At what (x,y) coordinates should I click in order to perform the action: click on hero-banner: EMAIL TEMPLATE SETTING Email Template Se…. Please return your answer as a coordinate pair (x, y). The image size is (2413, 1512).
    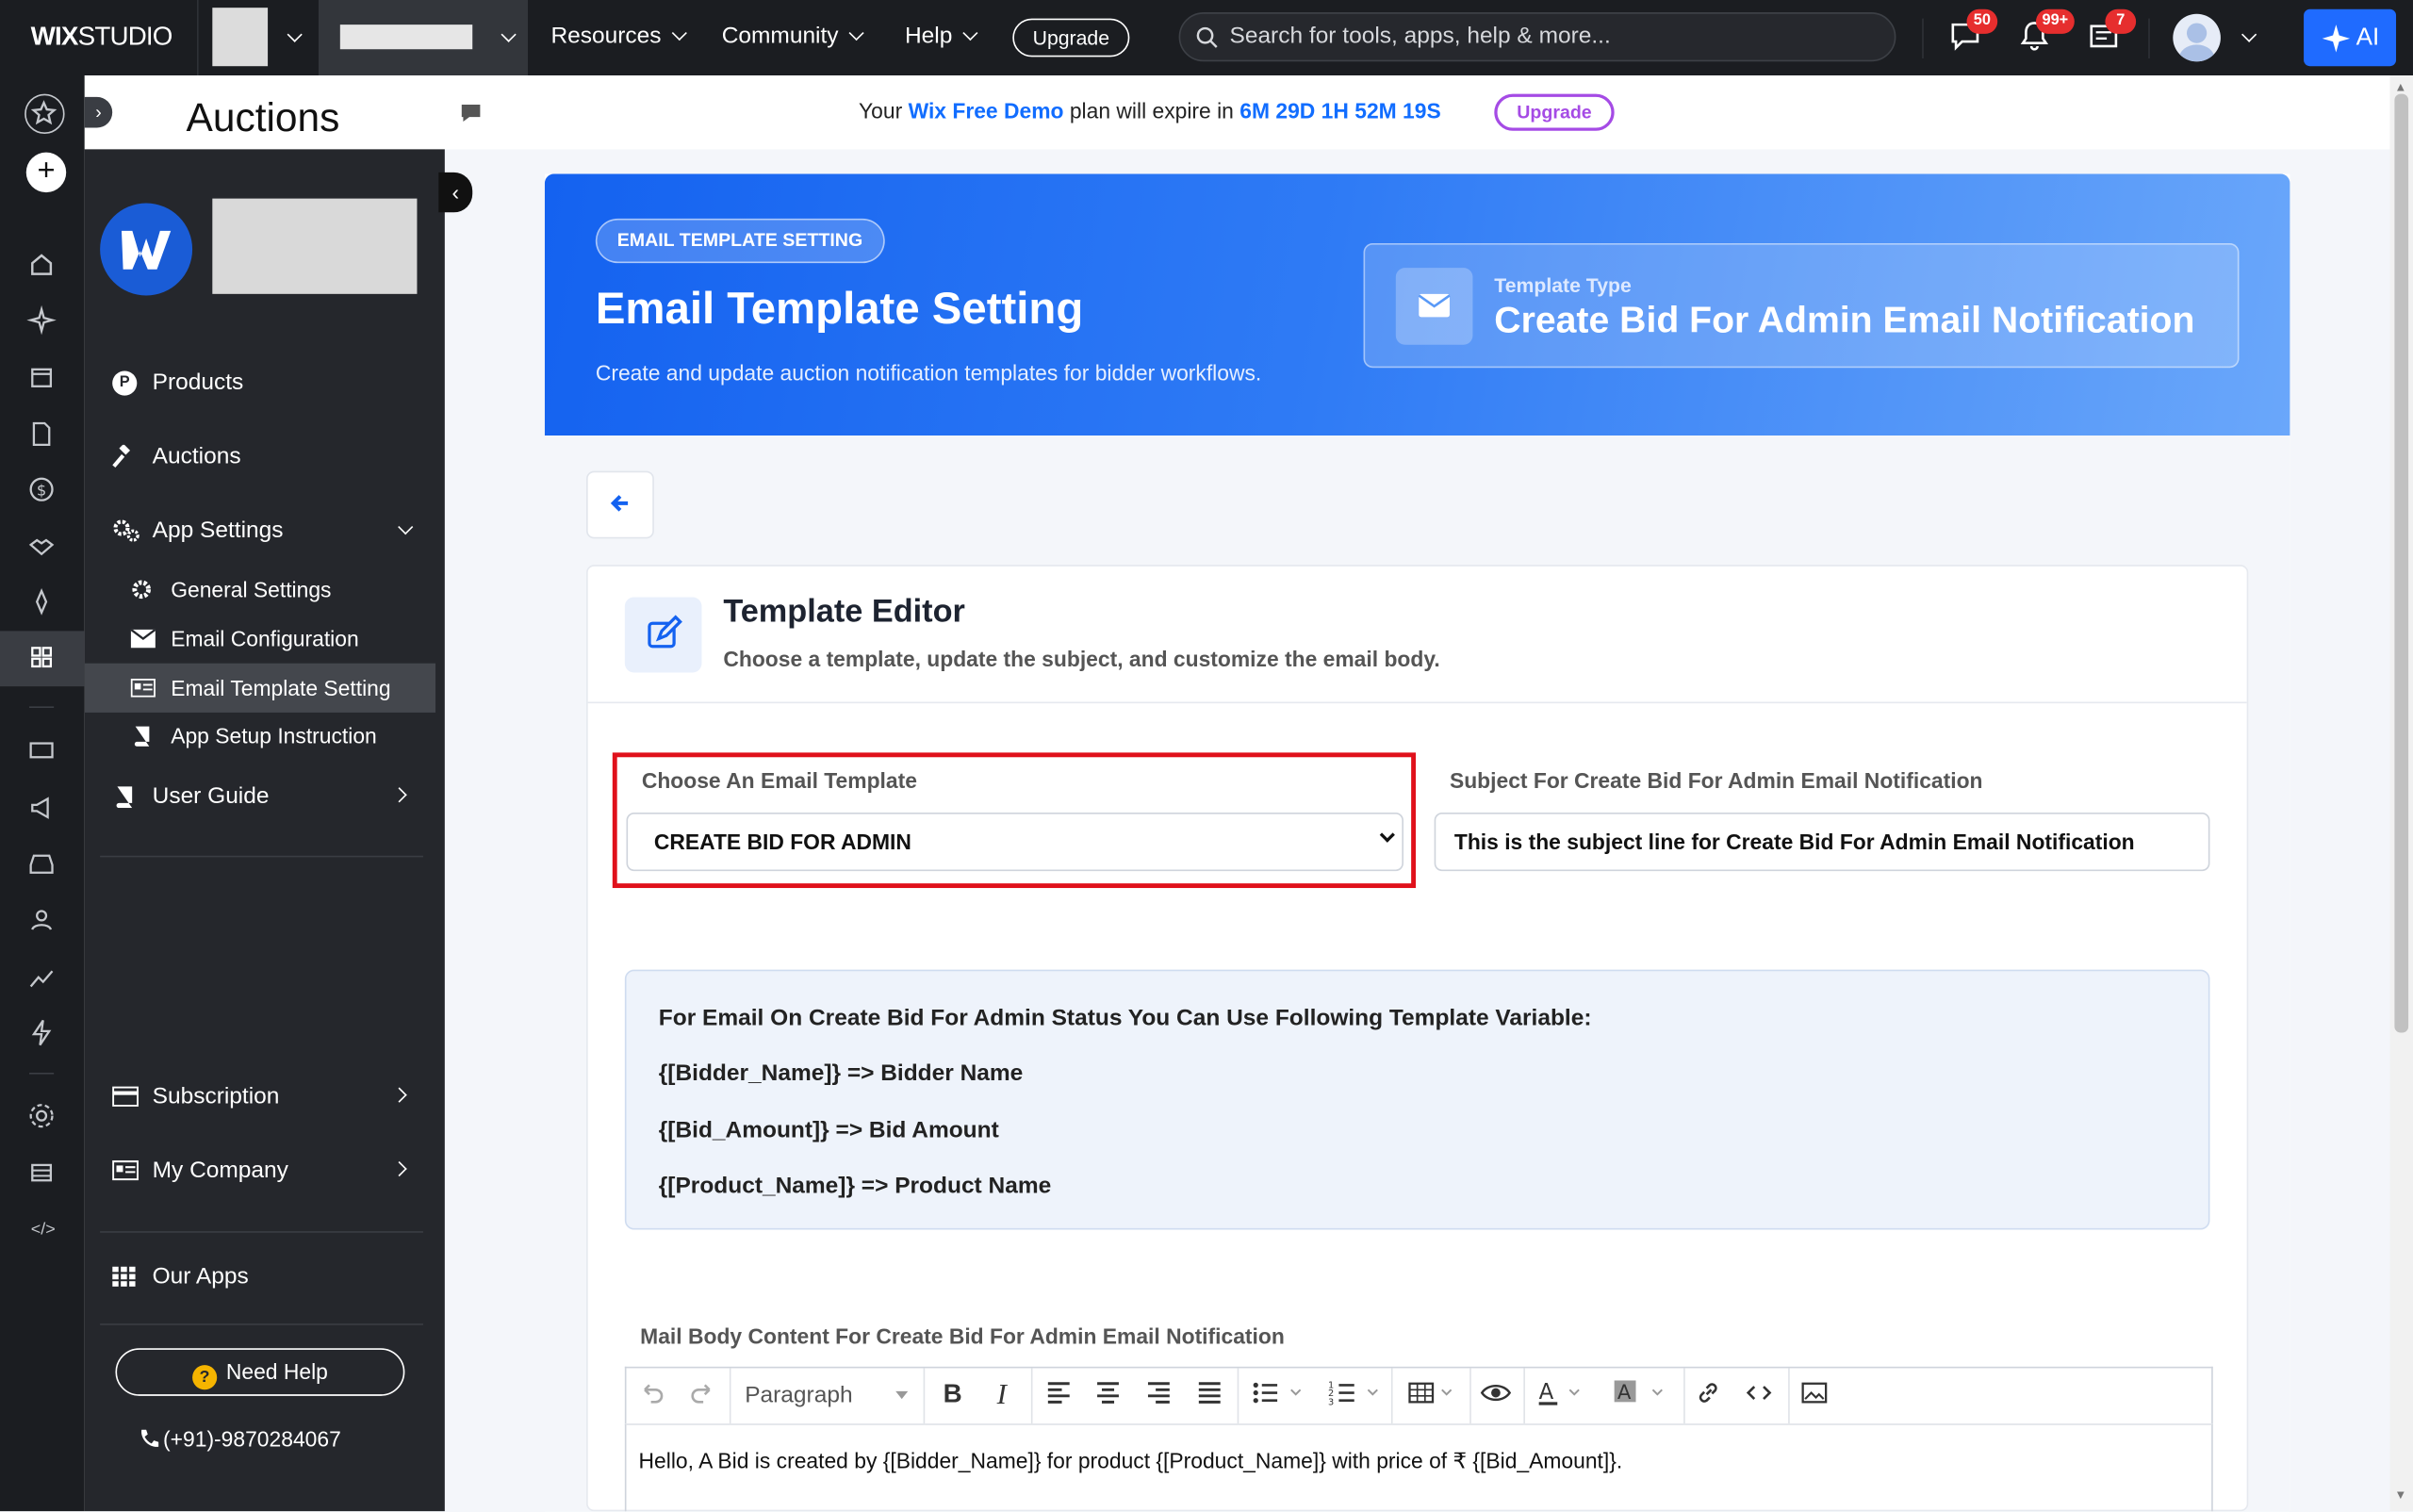
    Looking at the image, I should click on (1417, 305).